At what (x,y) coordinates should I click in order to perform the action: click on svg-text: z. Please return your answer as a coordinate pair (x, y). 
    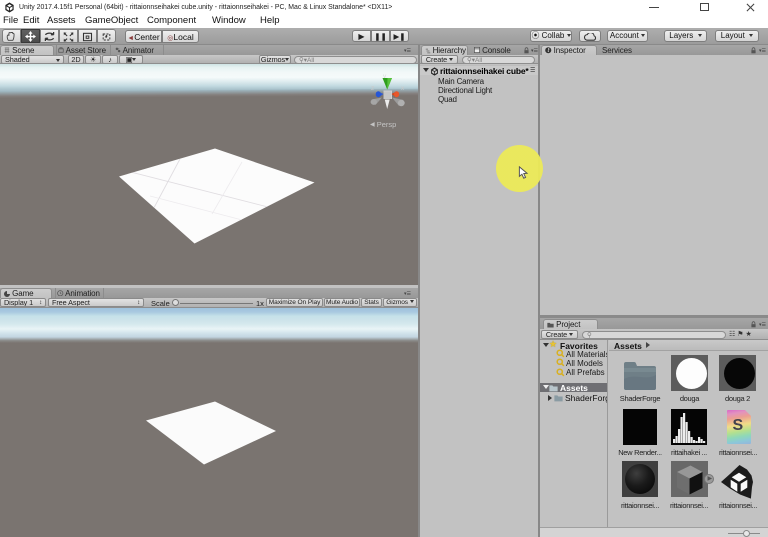
    Looking at the image, I should click on (372, 88).